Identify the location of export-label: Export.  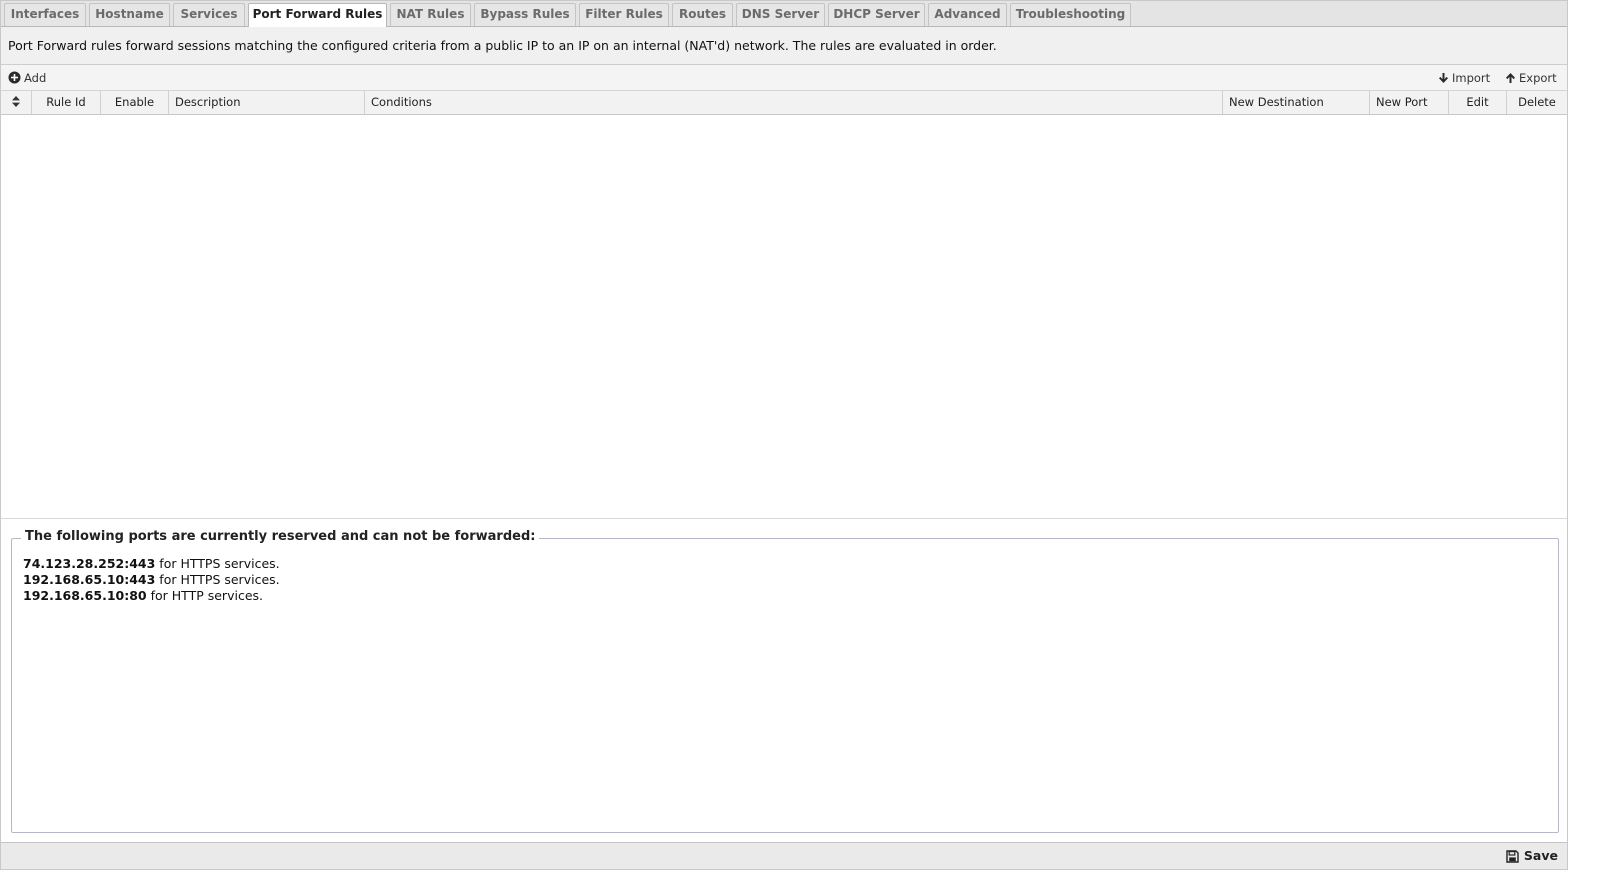
(1538, 78).